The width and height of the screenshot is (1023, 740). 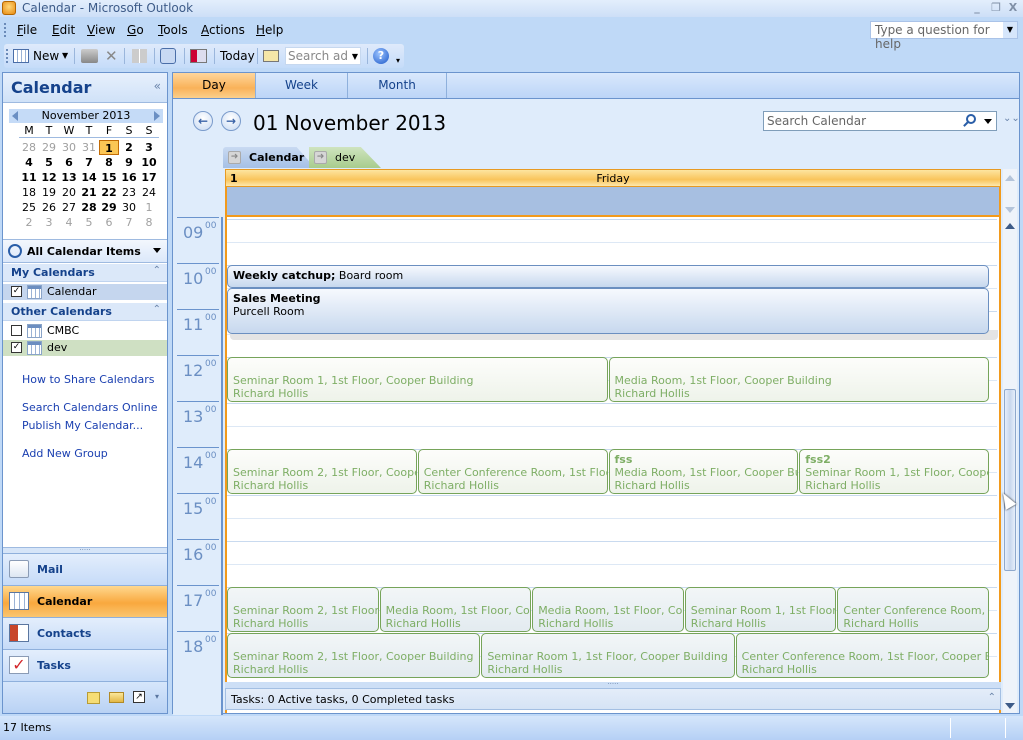 I want to click on shortcuts-icon: ↗, so click(x=139, y=697).